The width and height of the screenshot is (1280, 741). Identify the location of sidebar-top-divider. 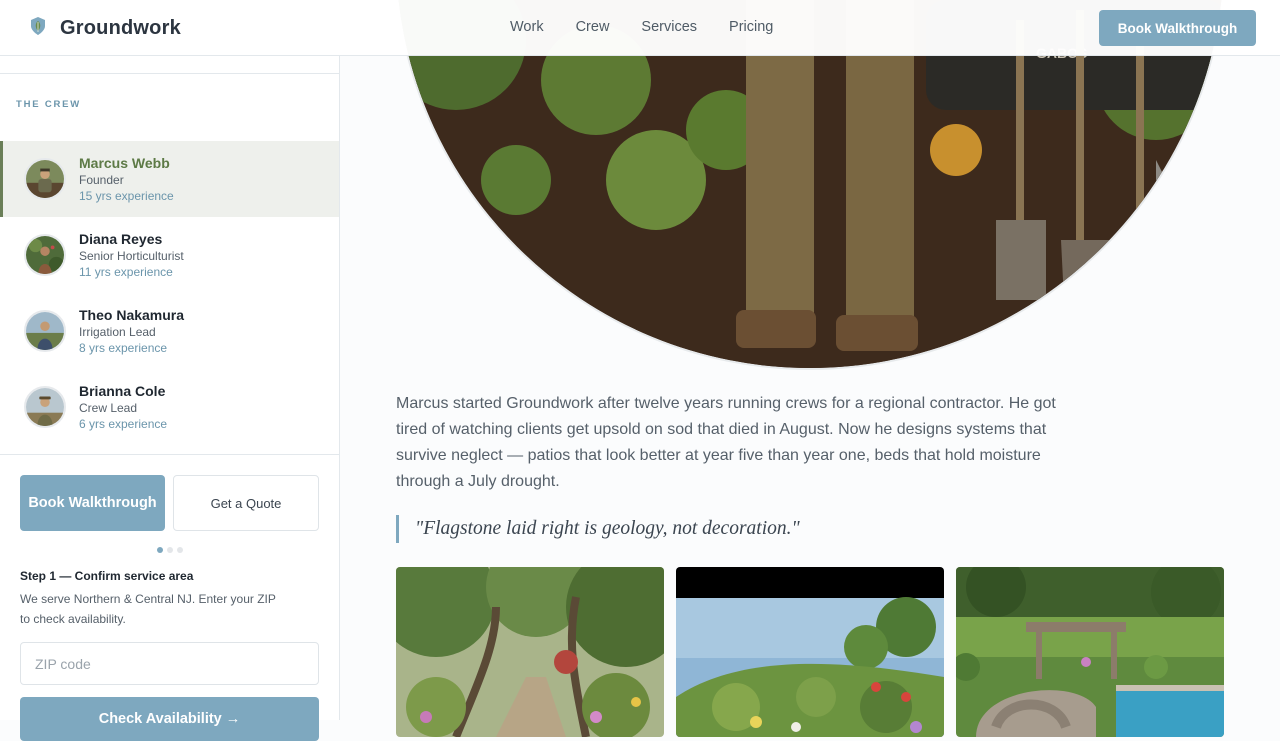
(169, 65).